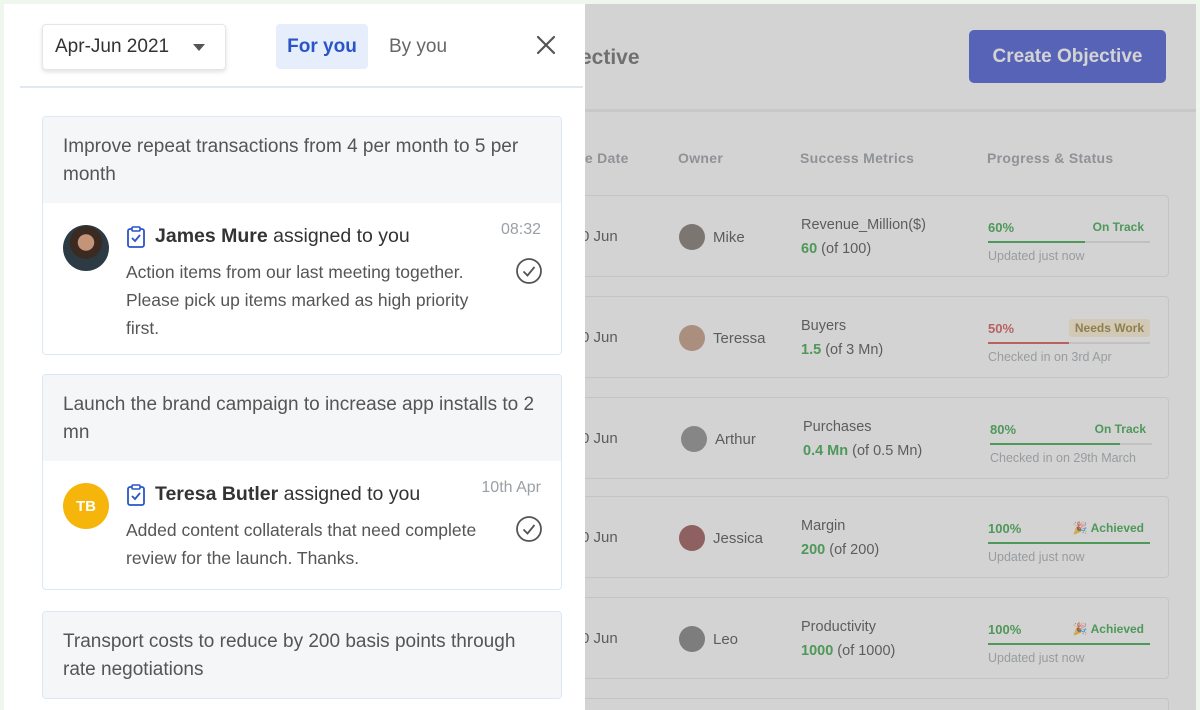 The width and height of the screenshot is (1200, 710). Describe the element at coordinates (322, 46) in the screenshot. I see `tab-for-you: For you` at that location.